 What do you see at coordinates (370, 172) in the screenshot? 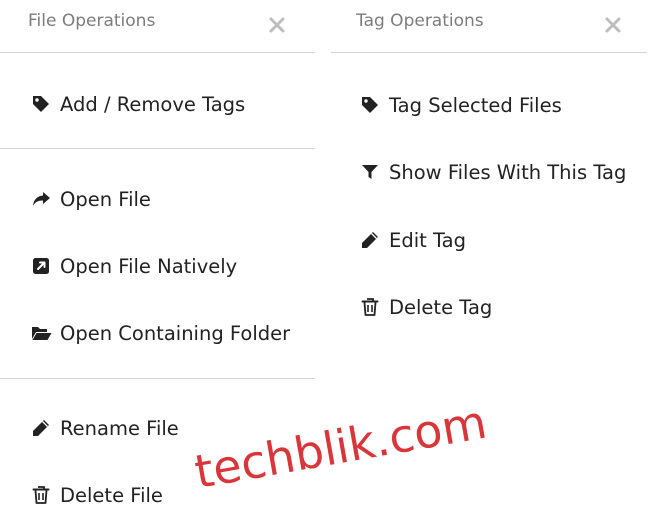
I see `filter-icon` at bounding box center [370, 172].